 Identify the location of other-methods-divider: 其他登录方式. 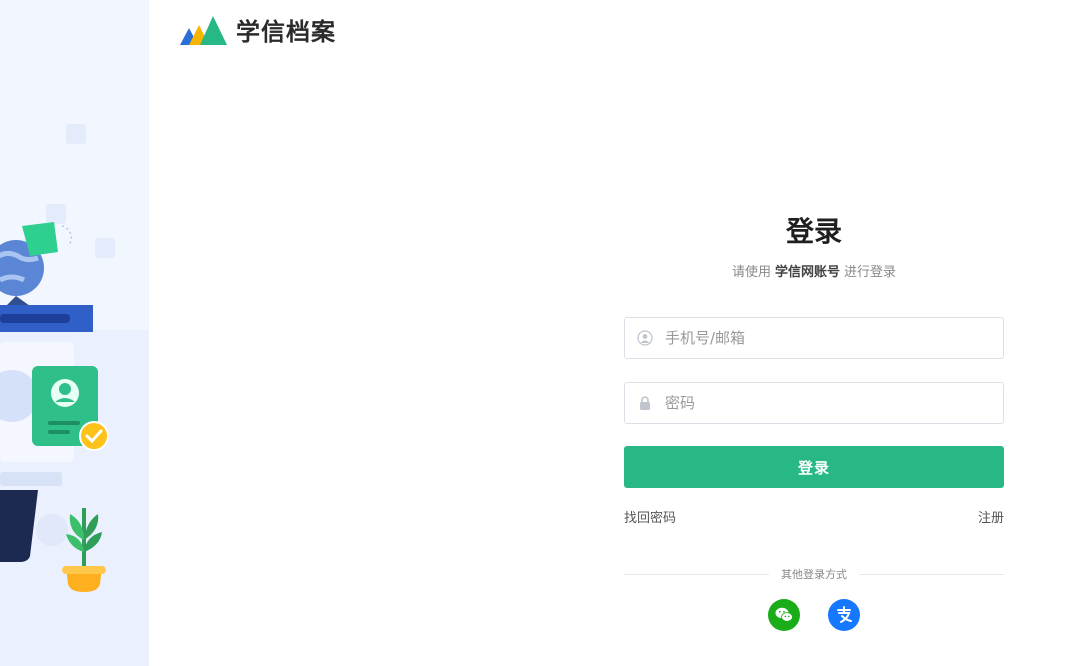
(814, 574).